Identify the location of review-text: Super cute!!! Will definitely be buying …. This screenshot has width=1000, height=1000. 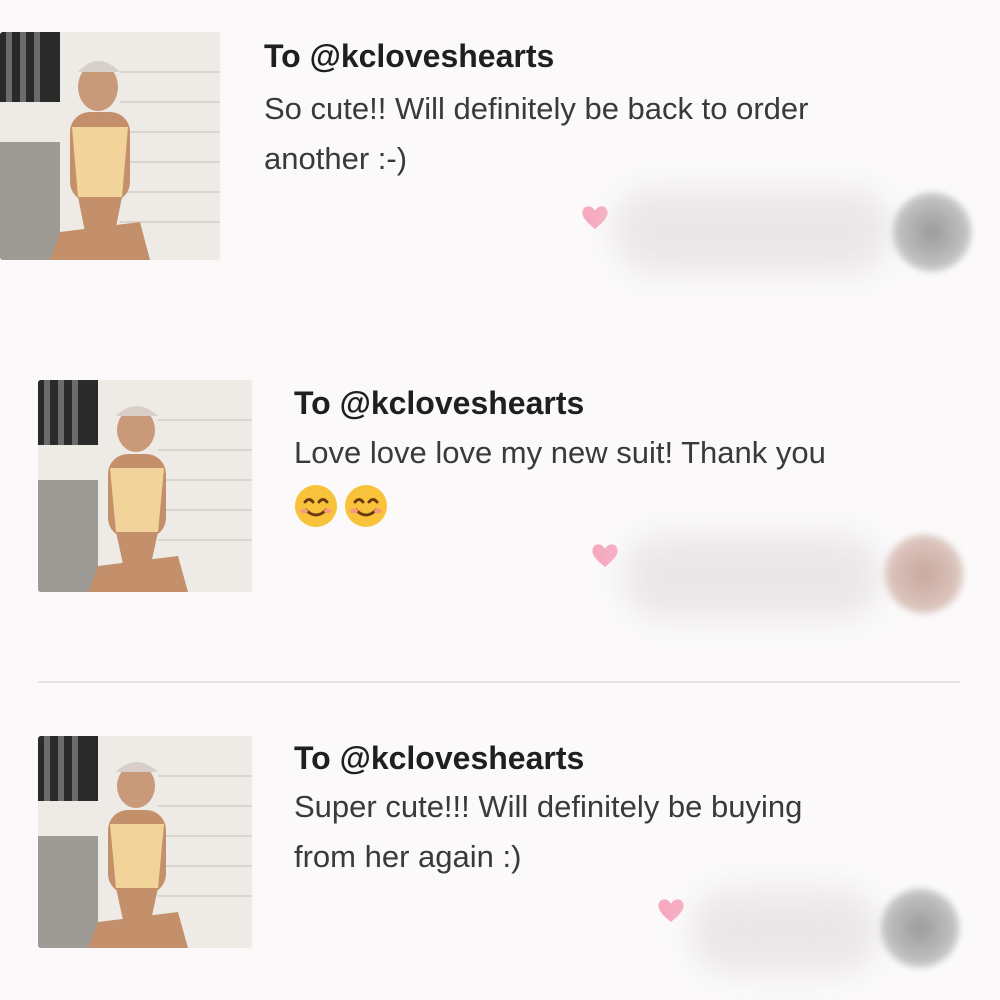
(644, 832).